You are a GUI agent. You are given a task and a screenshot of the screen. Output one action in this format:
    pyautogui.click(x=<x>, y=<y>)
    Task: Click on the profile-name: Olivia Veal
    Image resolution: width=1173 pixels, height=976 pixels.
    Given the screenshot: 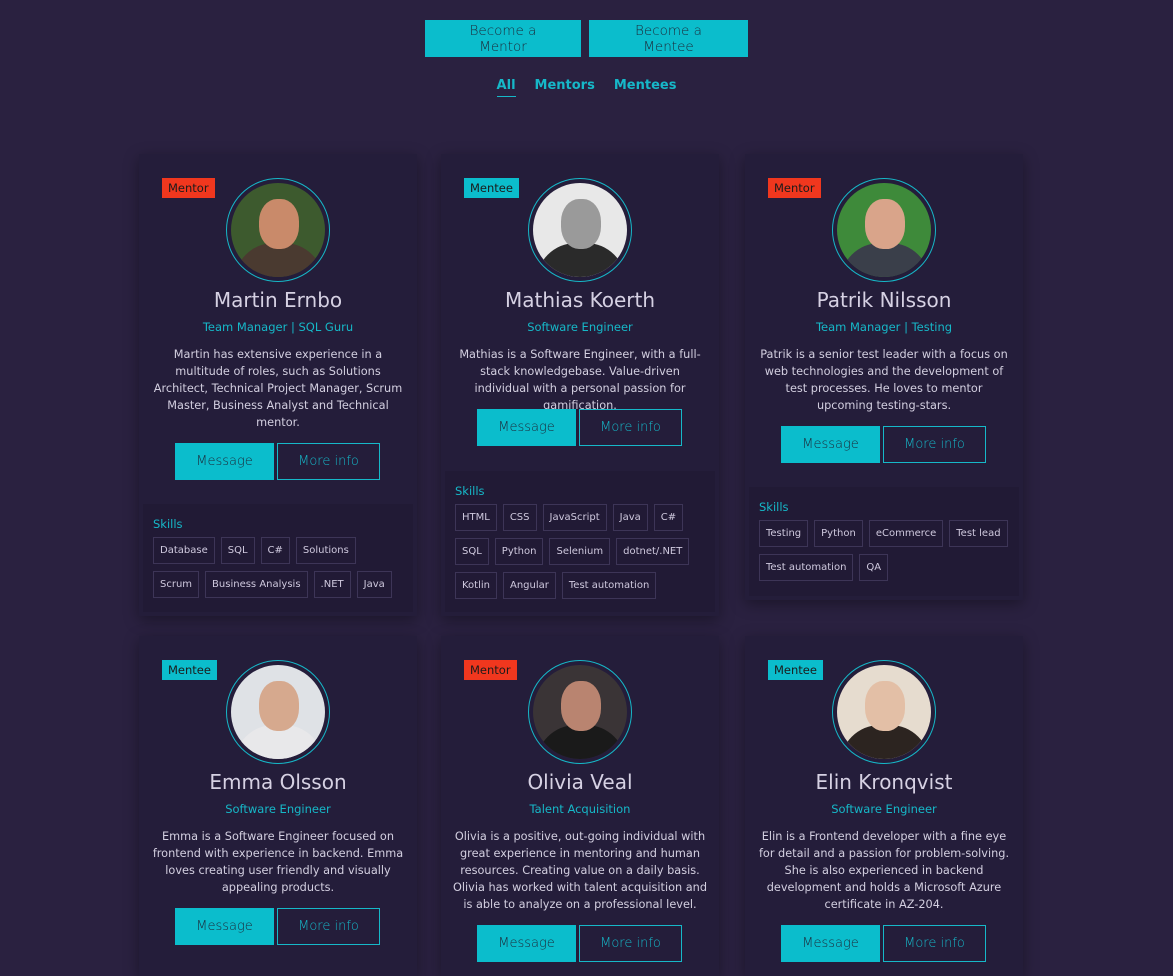 What is the action you would take?
    pyautogui.click(x=580, y=782)
    